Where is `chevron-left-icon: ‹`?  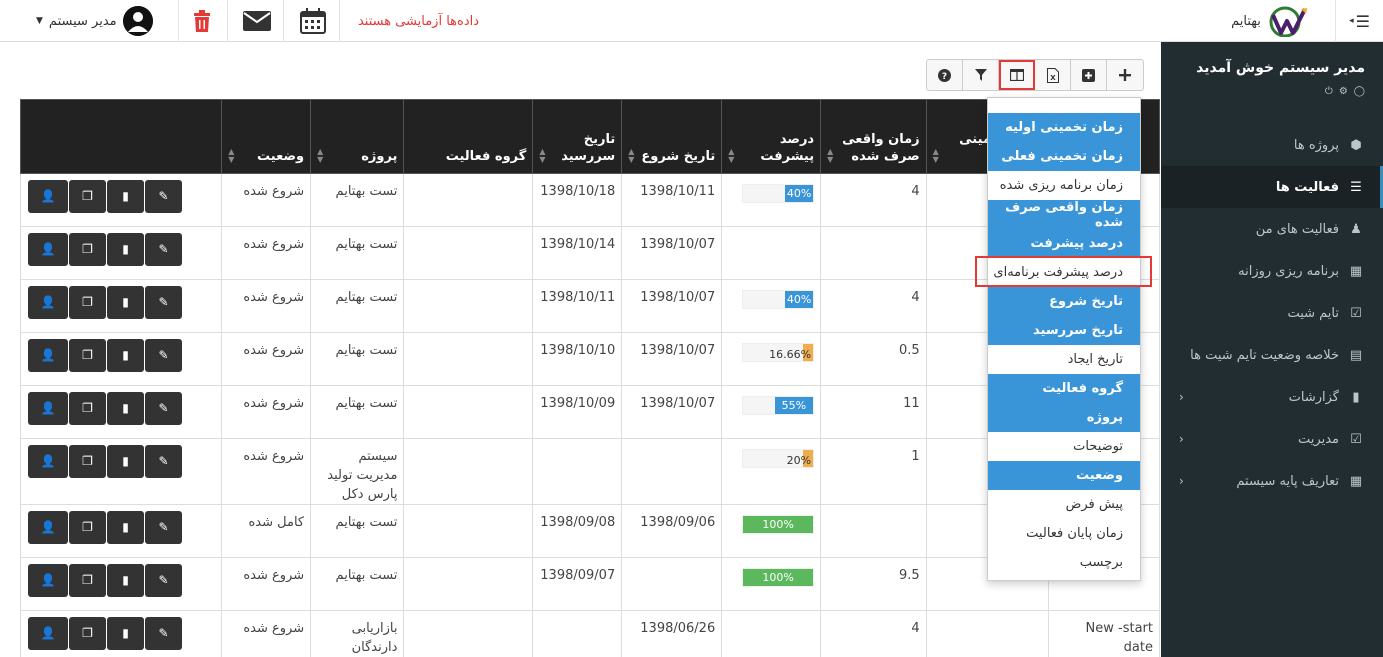 chevron-left-icon: ‹ is located at coordinates (1181, 397).